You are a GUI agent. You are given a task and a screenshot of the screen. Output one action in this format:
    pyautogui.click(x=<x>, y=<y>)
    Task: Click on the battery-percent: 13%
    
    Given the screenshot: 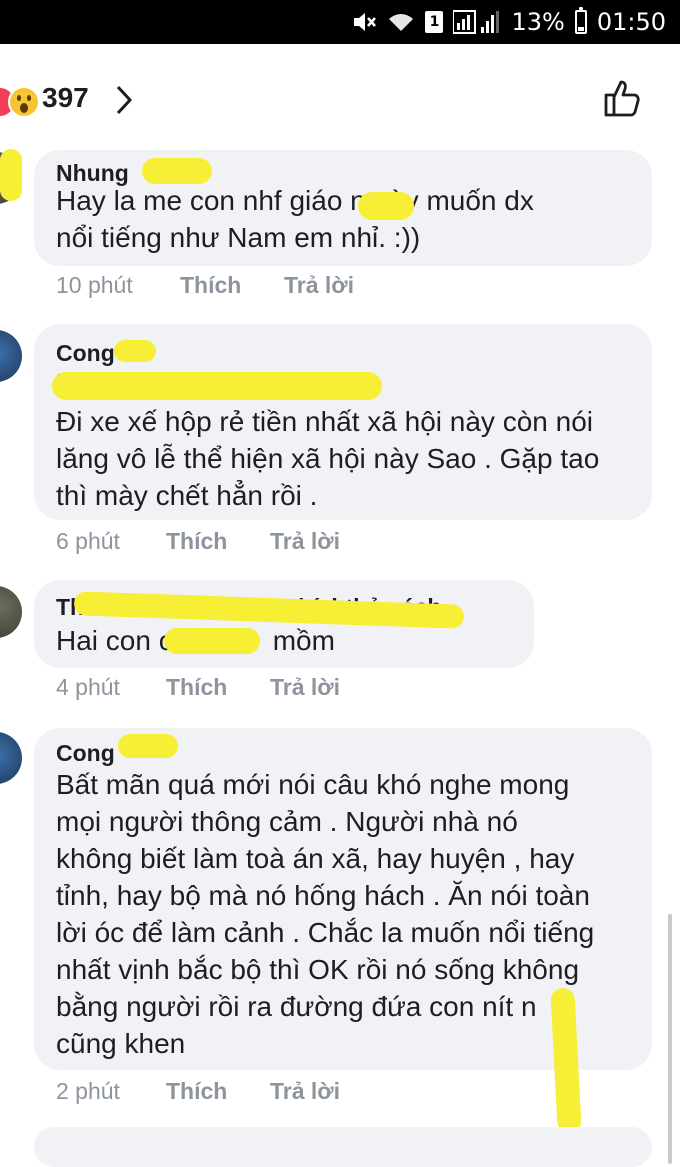 What is the action you would take?
    pyautogui.click(x=538, y=22)
    